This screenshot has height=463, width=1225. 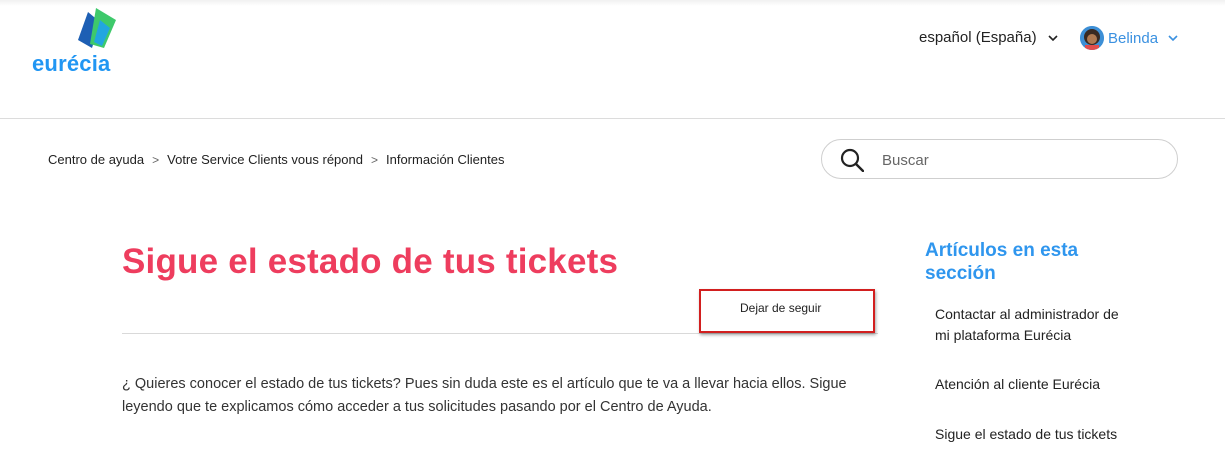 What do you see at coordinates (1133, 38) in the screenshot?
I see `user-name: Belinda` at bounding box center [1133, 38].